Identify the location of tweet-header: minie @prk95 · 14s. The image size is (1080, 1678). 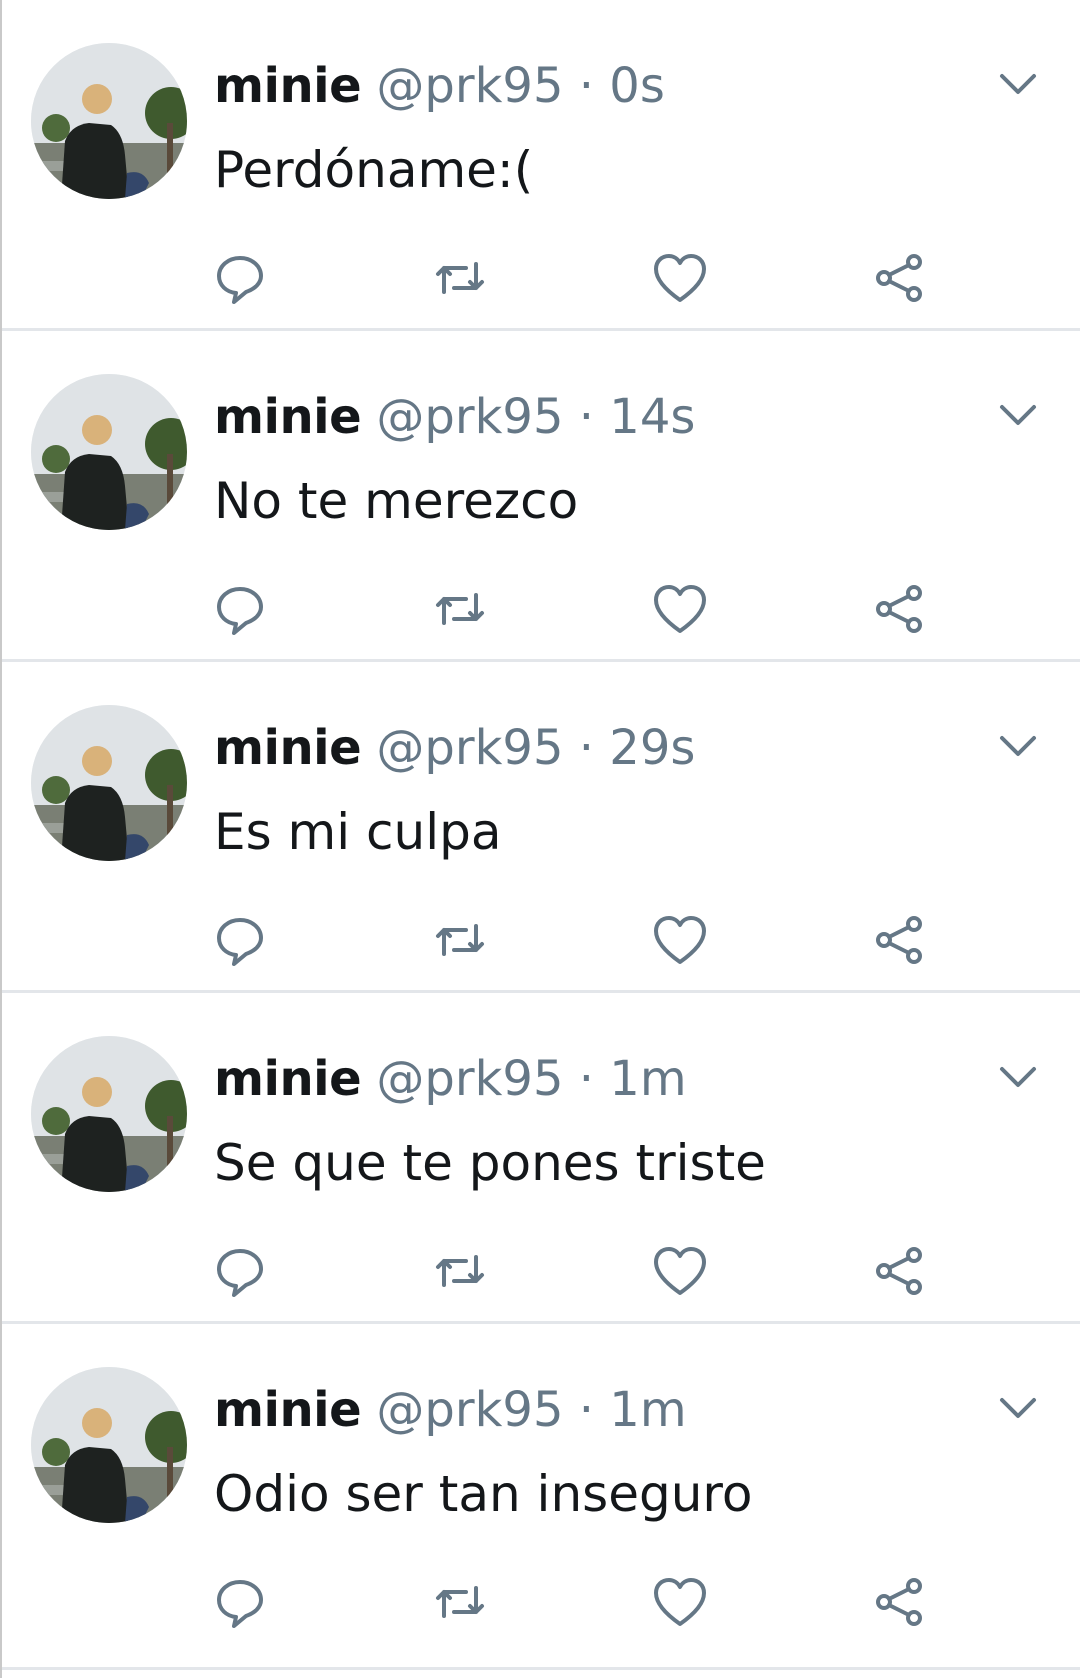
(454, 417).